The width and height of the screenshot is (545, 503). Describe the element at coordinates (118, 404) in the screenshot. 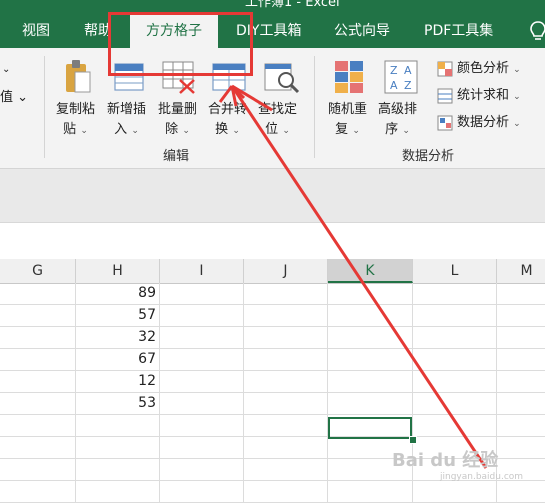

I see `cell-h-value: 53` at that location.